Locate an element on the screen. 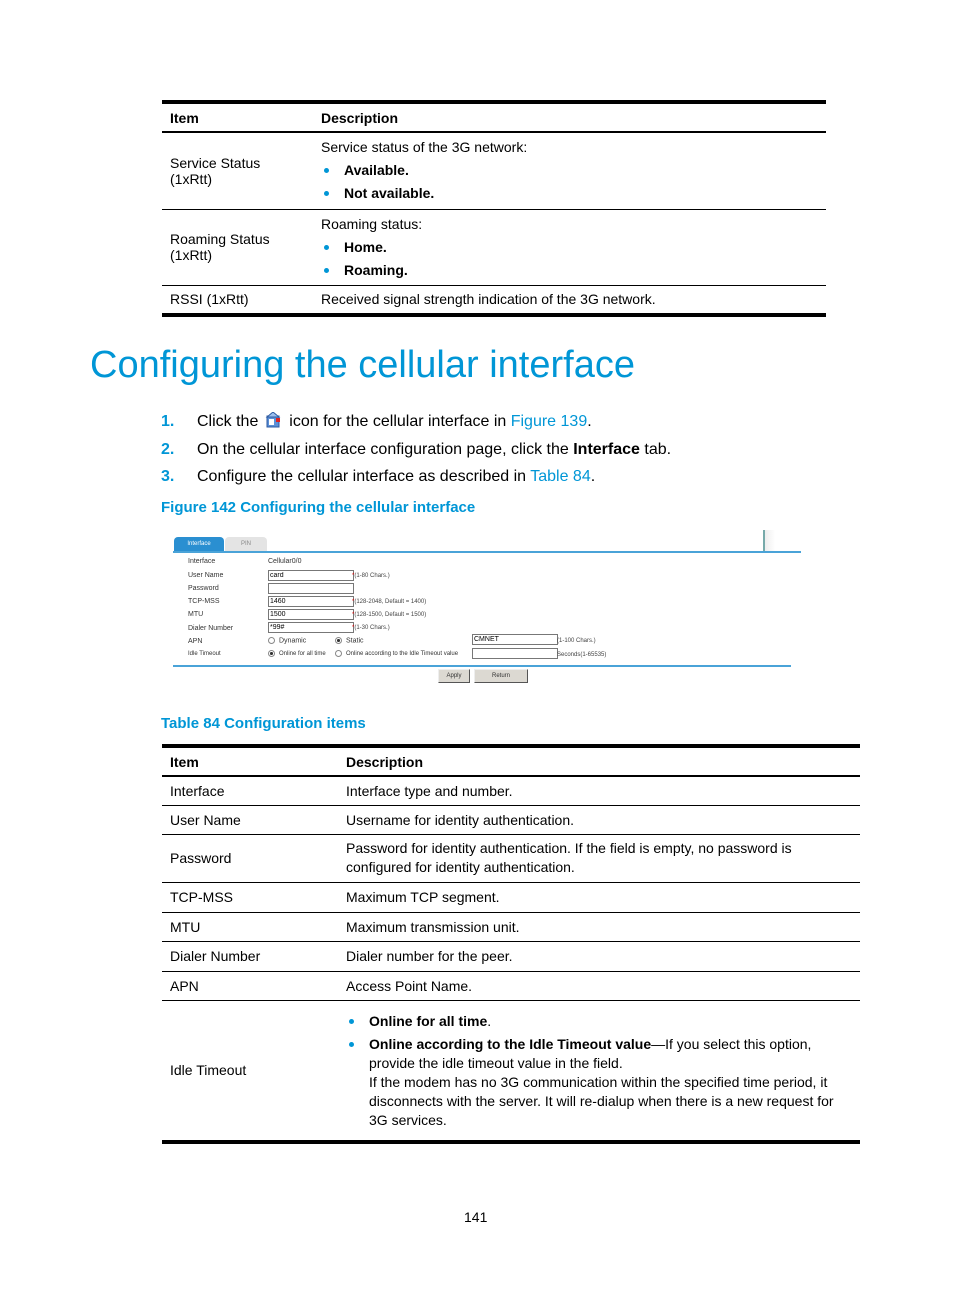 The image size is (954, 1296). apn-dynamic-radio: Dynamic is located at coordinates (287, 640).